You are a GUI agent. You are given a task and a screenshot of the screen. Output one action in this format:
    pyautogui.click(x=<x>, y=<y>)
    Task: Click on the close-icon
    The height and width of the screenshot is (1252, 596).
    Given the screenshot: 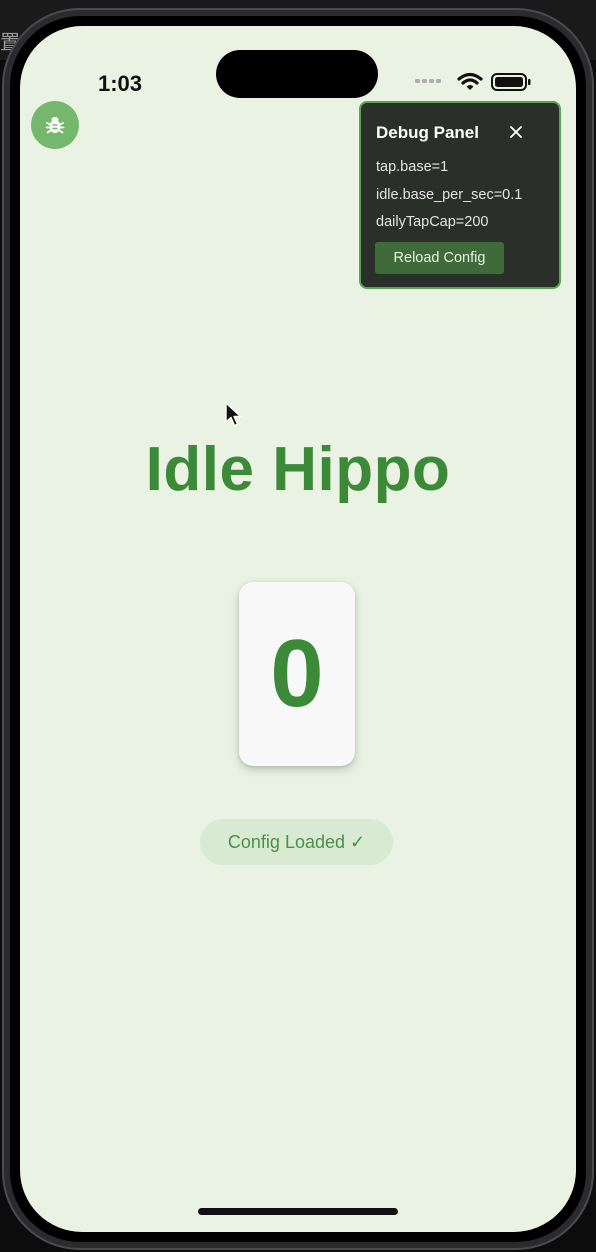 What is the action you would take?
    pyautogui.click(x=516, y=132)
    